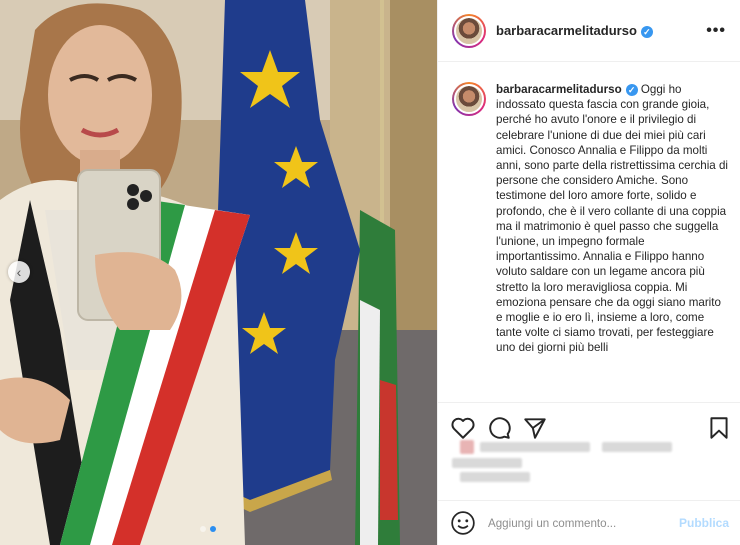 This screenshot has height=545, width=740. Describe the element at coordinates (463, 428) in the screenshot. I see `heart-icon` at that location.